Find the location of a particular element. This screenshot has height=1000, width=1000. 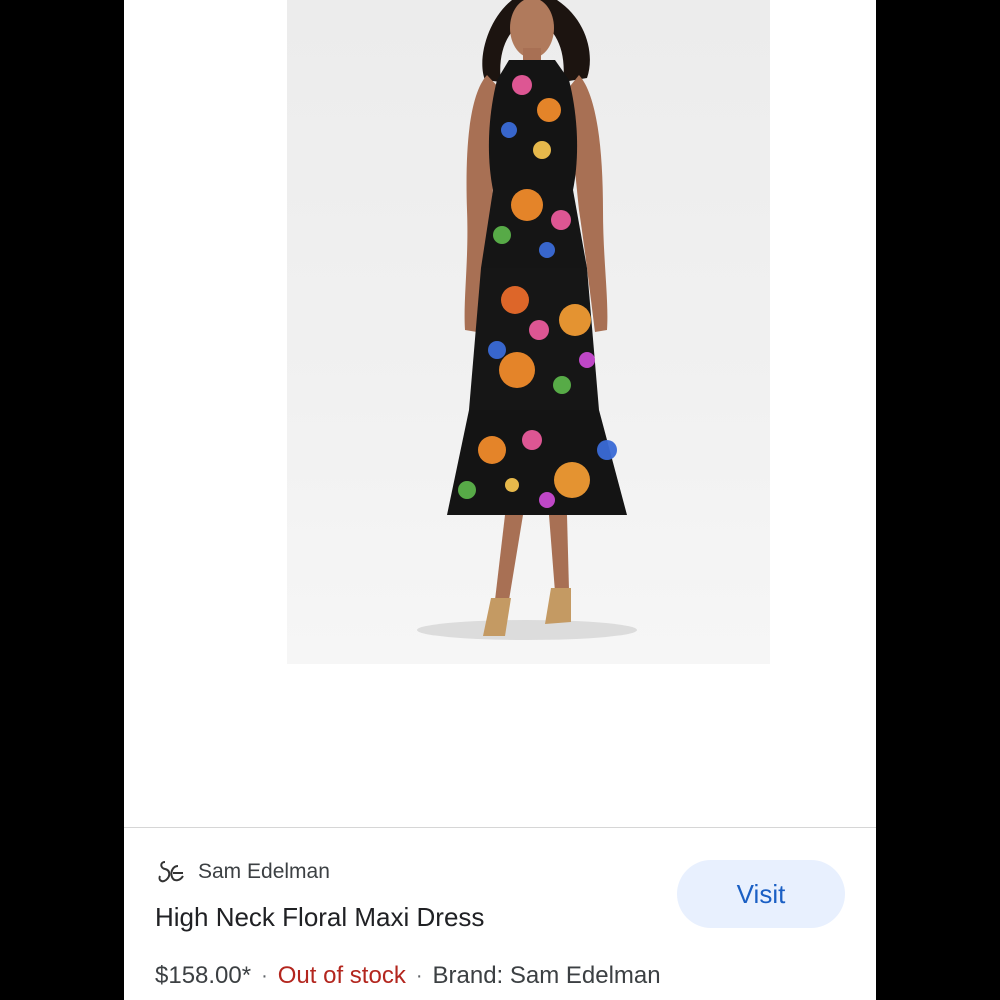

stock-status: Out of stock is located at coordinates (341, 975).